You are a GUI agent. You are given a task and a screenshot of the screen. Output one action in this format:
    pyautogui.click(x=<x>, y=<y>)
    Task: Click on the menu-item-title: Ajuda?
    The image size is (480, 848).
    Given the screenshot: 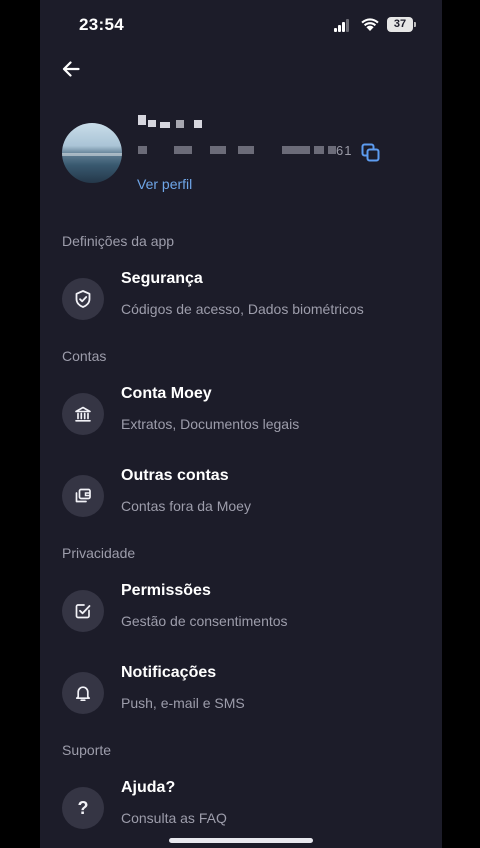 What is the action you would take?
    pyautogui.click(x=148, y=787)
    